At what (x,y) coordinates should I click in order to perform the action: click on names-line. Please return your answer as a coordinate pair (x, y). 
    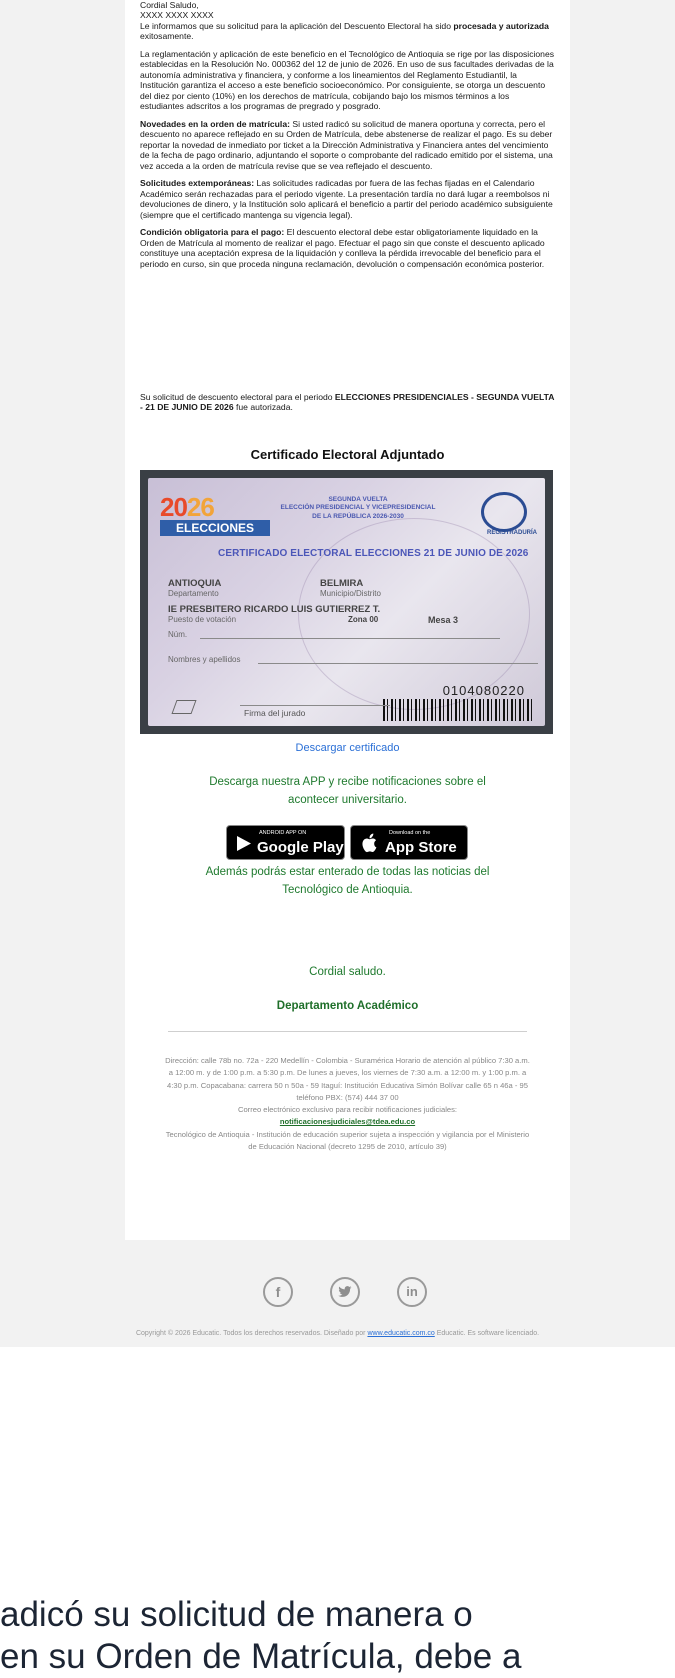
    Looking at the image, I should click on (398, 663).